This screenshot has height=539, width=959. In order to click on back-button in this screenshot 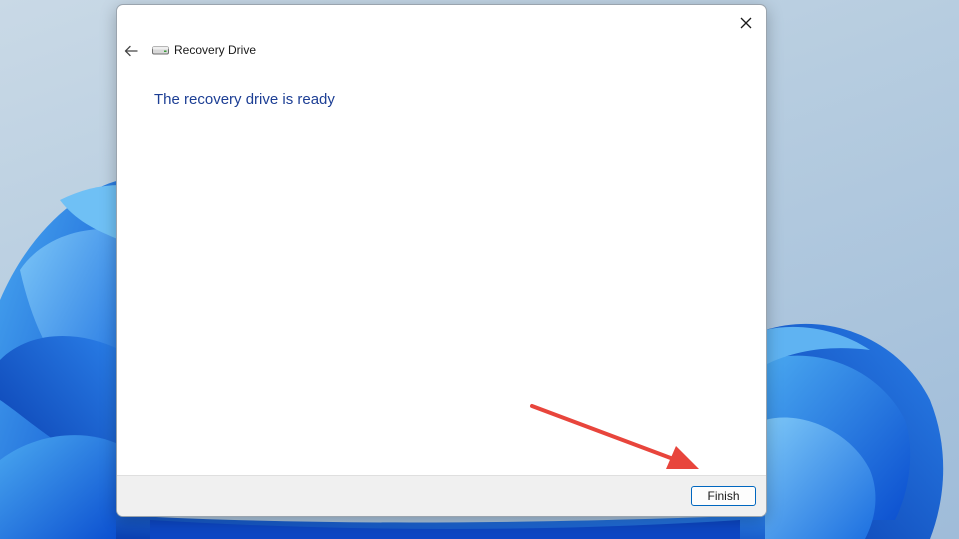, I will do `click(131, 51)`.